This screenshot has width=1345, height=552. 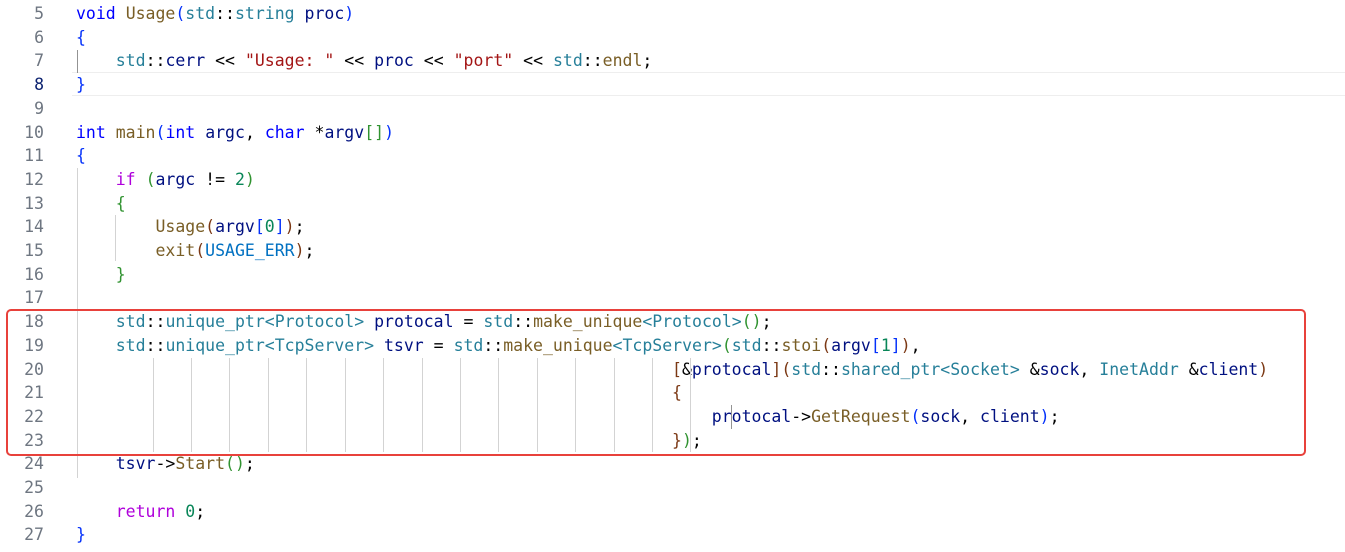 What do you see at coordinates (672, 488) in the screenshot?
I see `code-line: 25` at bounding box center [672, 488].